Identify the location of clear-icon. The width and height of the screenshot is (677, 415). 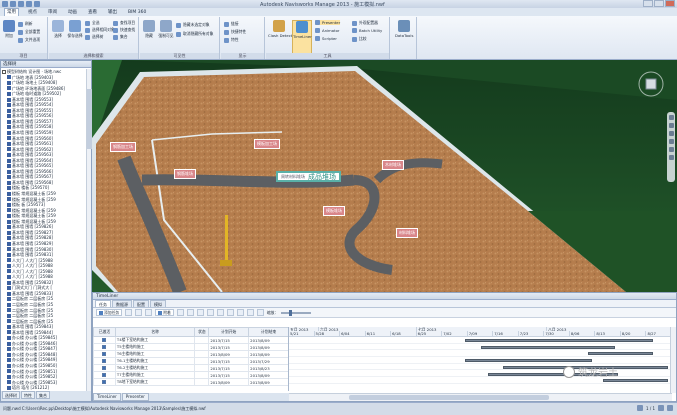
(190, 312).